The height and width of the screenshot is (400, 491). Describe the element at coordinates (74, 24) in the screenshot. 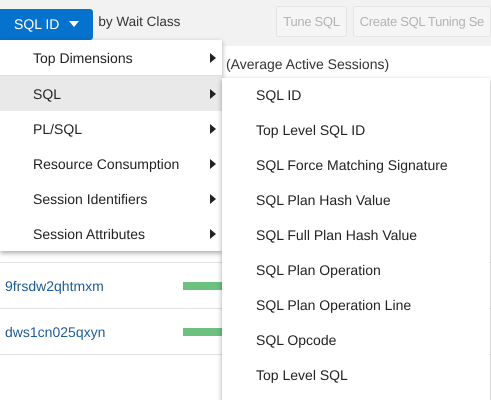

I see `caret-icon` at that location.